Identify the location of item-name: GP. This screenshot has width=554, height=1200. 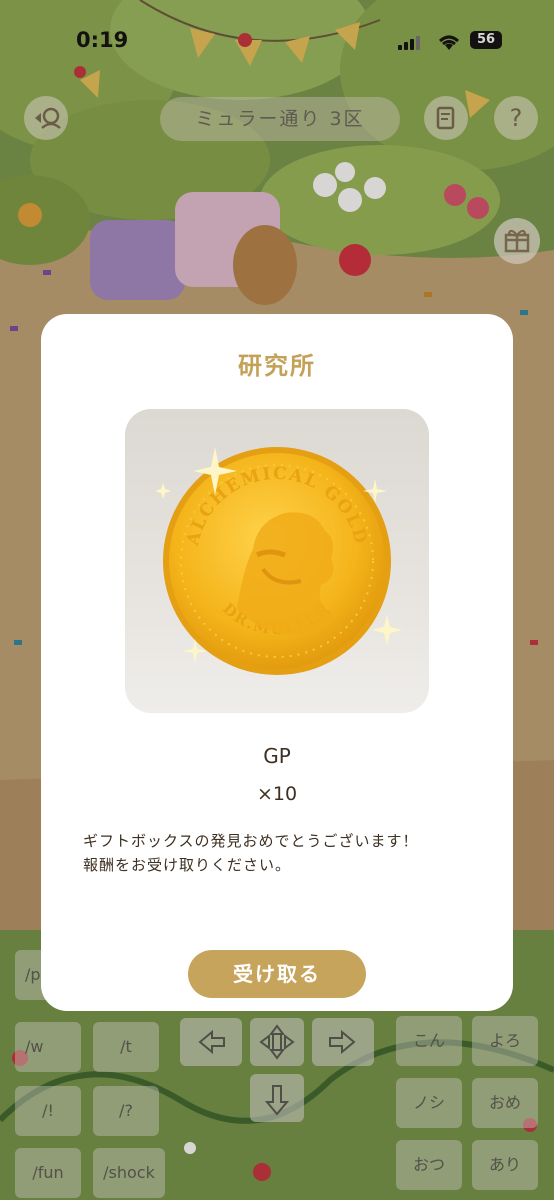
(277, 756).